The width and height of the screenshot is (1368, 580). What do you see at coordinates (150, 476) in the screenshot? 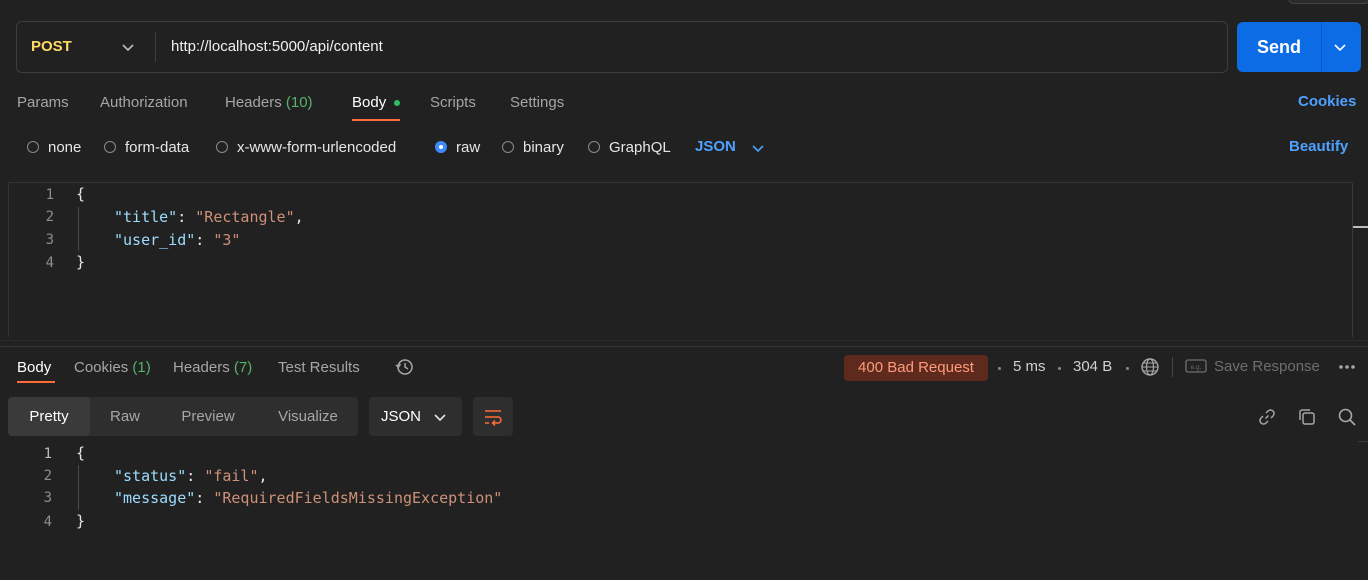
I see `json-key: "status"` at bounding box center [150, 476].